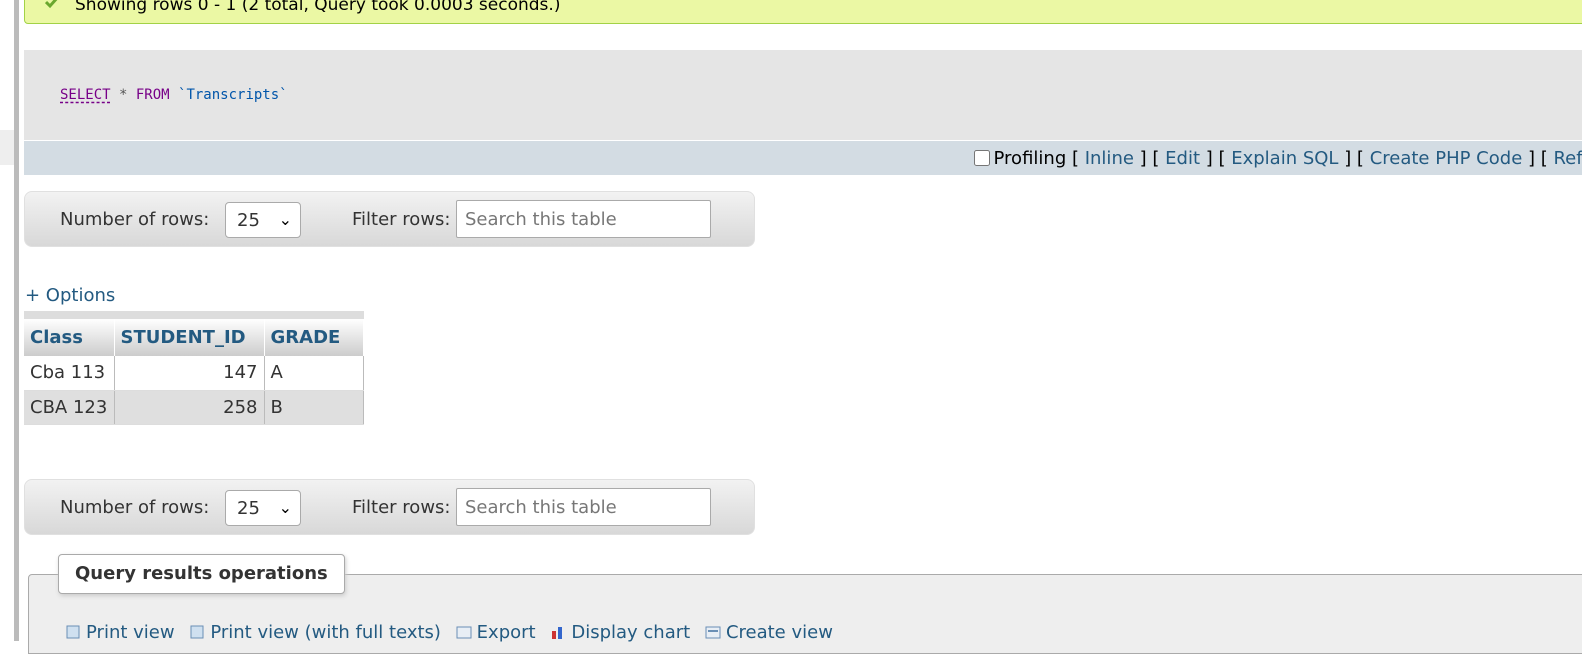 Image resolution: width=1582 pixels, height=654 pixels. Describe the element at coordinates (189, 407) in the screenshot. I see `table-cell: 258` at that location.